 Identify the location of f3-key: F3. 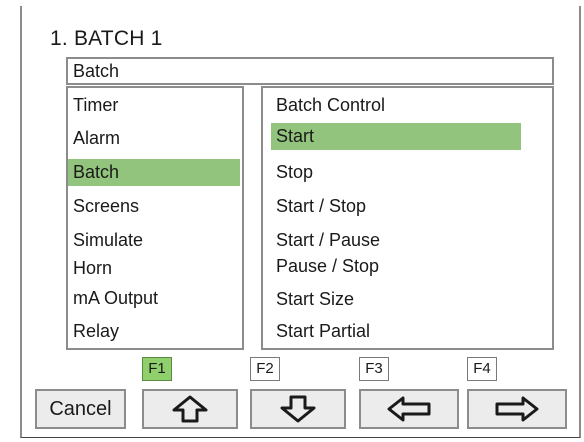
(374, 369).